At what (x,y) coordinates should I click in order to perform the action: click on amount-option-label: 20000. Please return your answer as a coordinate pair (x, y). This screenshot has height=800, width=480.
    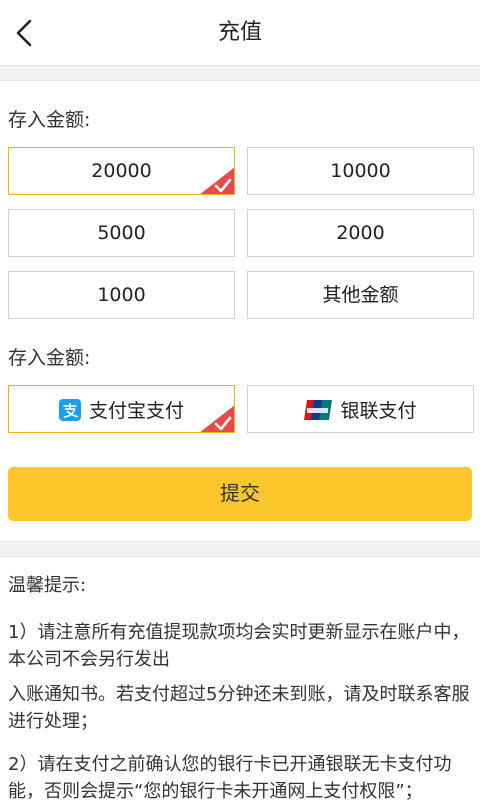
    Looking at the image, I should click on (121, 171).